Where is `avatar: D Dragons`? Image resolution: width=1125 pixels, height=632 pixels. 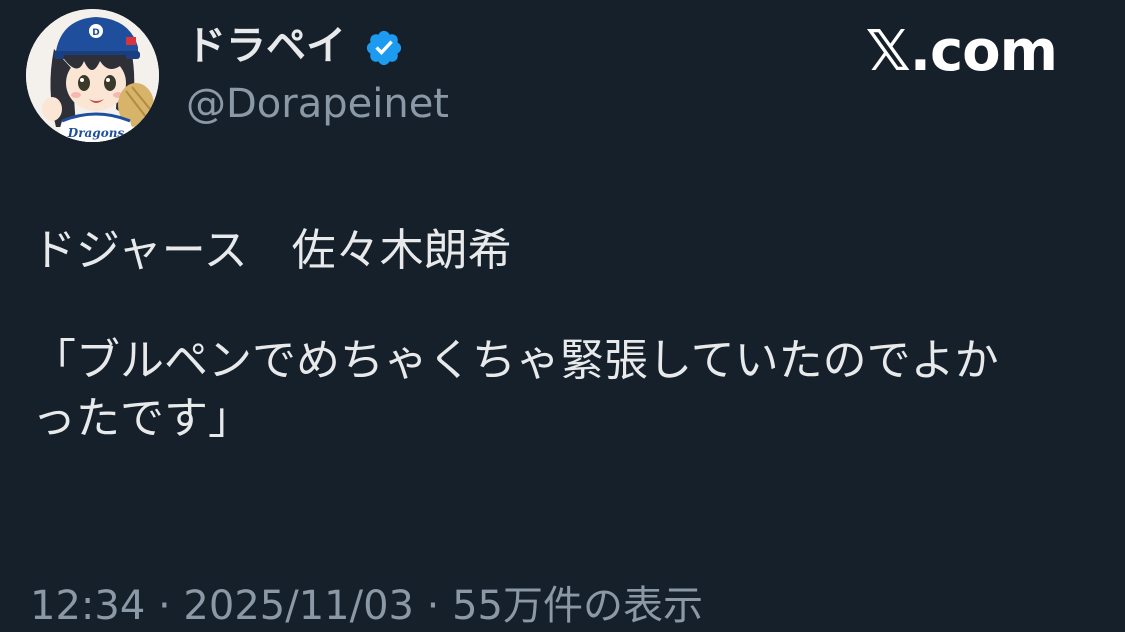
avatar: D Dragons is located at coordinates (92, 75).